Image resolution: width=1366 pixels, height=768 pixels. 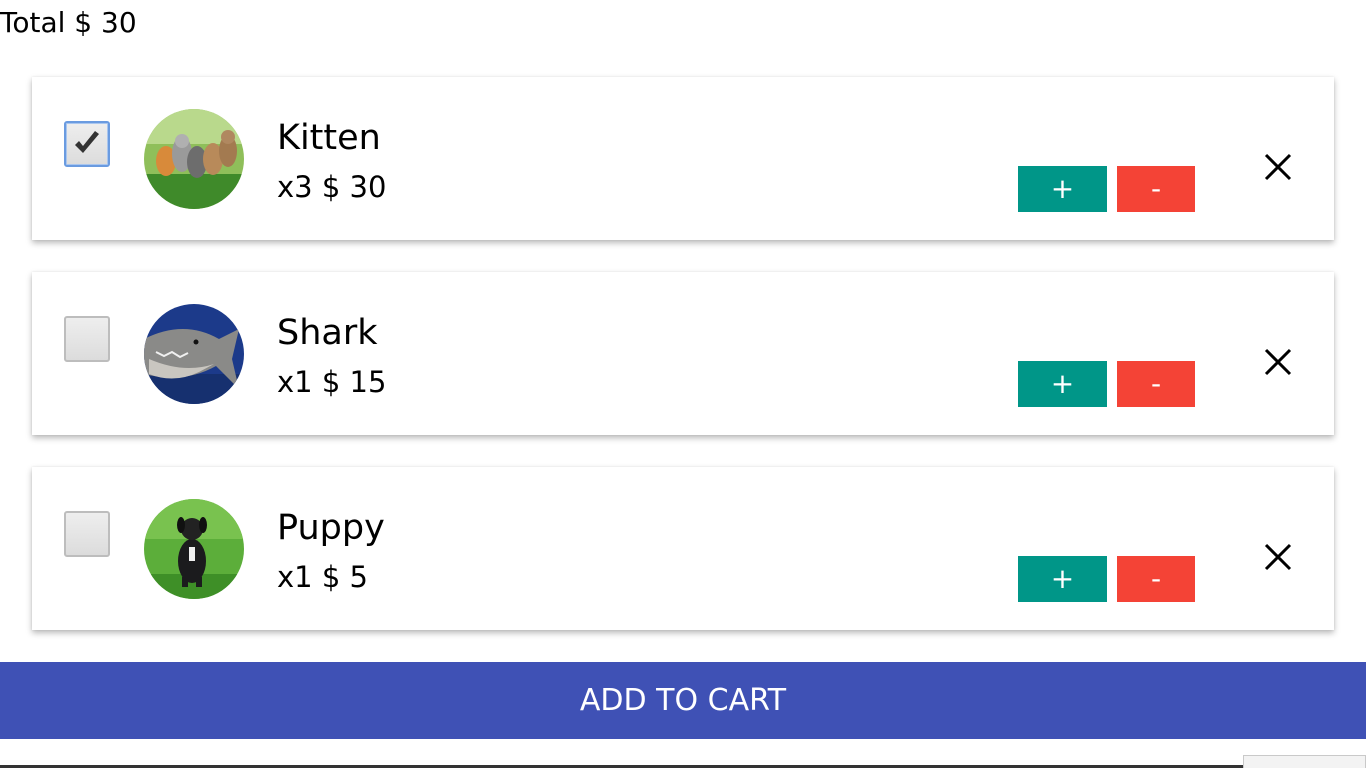 What do you see at coordinates (329, 138) in the screenshot?
I see `item-name: Kitten` at bounding box center [329, 138].